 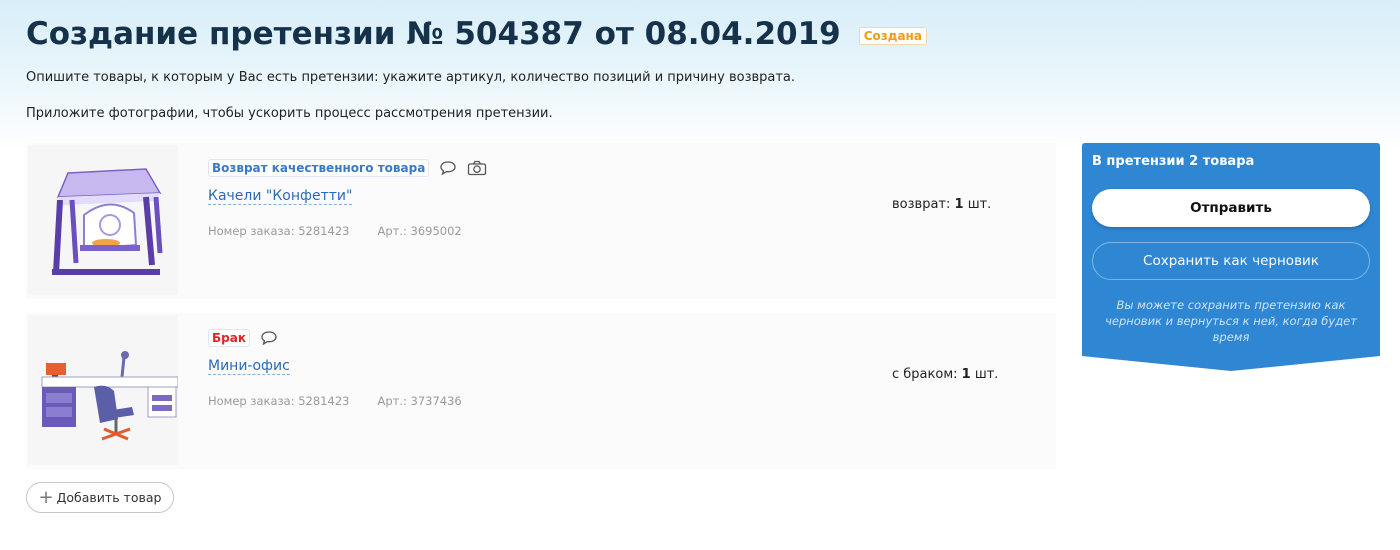 What do you see at coordinates (1231, 261) in the screenshot?
I see `save-draft-button: Сохранить как черновик` at bounding box center [1231, 261].